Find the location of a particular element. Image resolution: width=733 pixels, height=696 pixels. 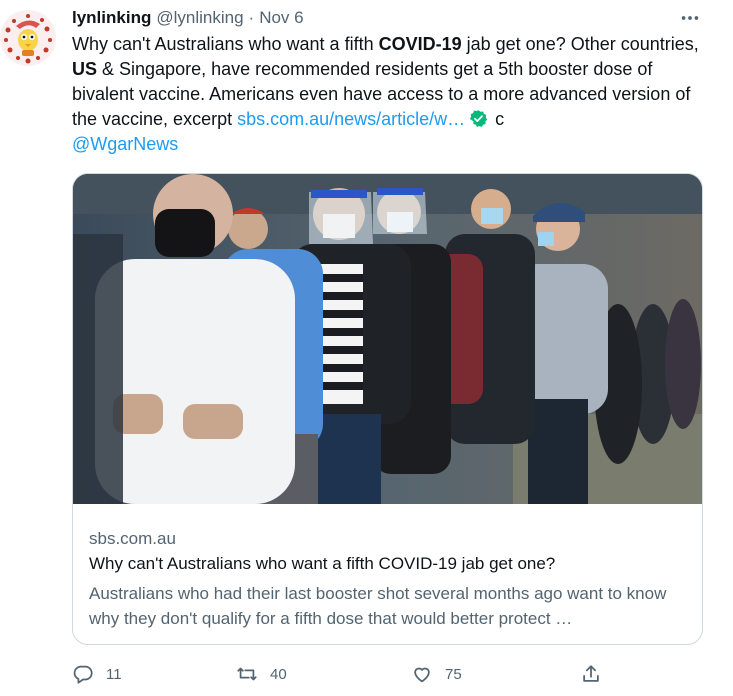

tweet-text-part: jab get one? Other countries, is located at coordinates (580, 44).